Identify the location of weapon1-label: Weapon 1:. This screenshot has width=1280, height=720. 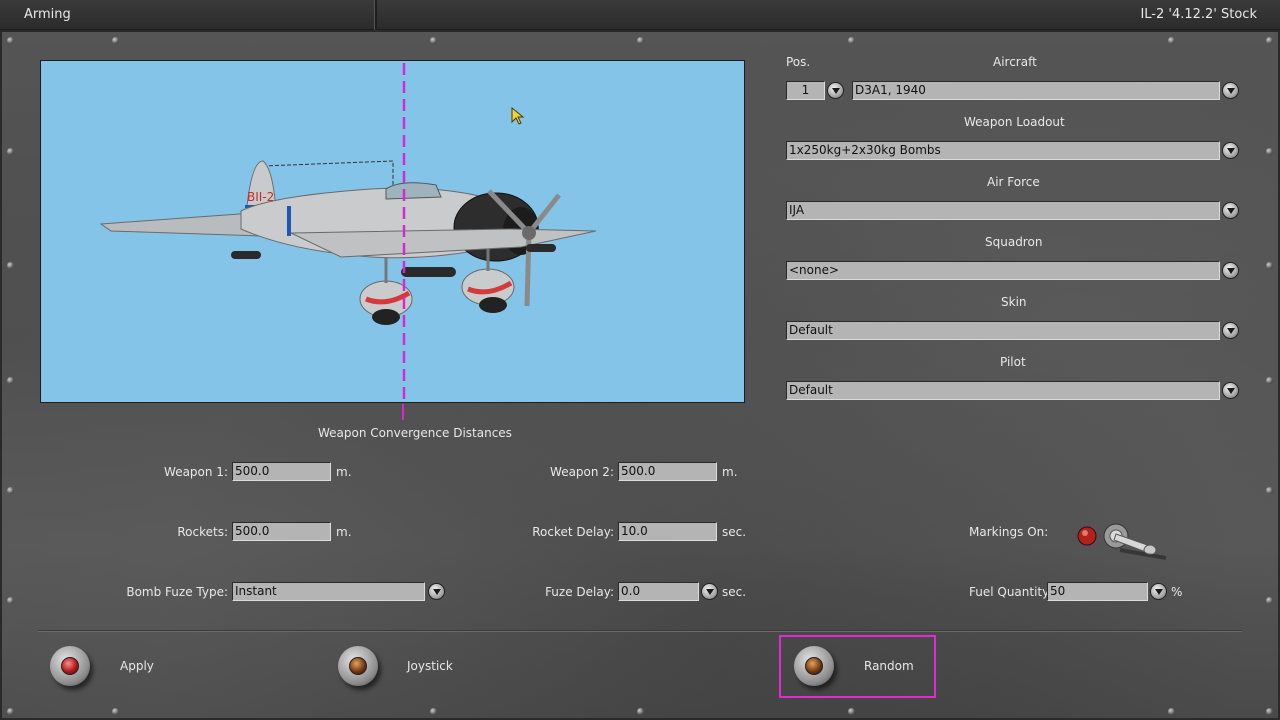
(196, 472).